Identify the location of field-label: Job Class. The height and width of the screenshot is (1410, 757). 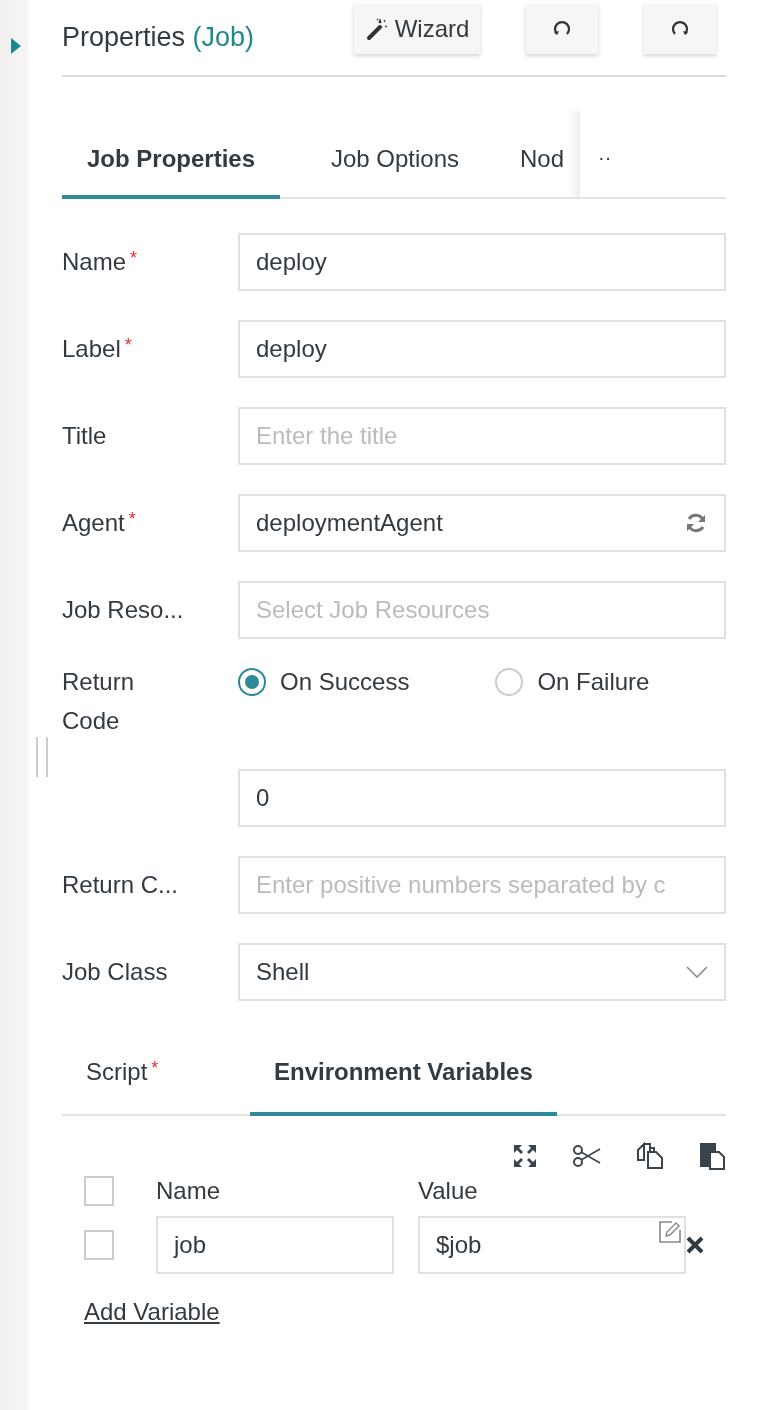
(115, 972).